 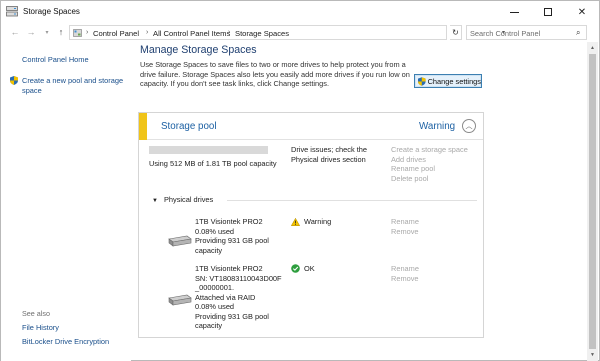 I want to click on back-button: ←, so click(x=15, y=32).